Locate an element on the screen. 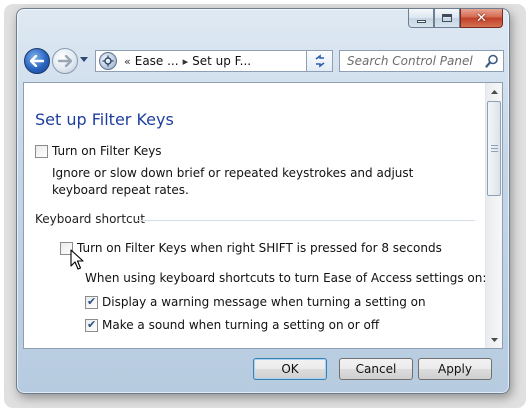 This screenshot has width=528, height=412. scrollbar-thumb is located at coordinates (494, 148).